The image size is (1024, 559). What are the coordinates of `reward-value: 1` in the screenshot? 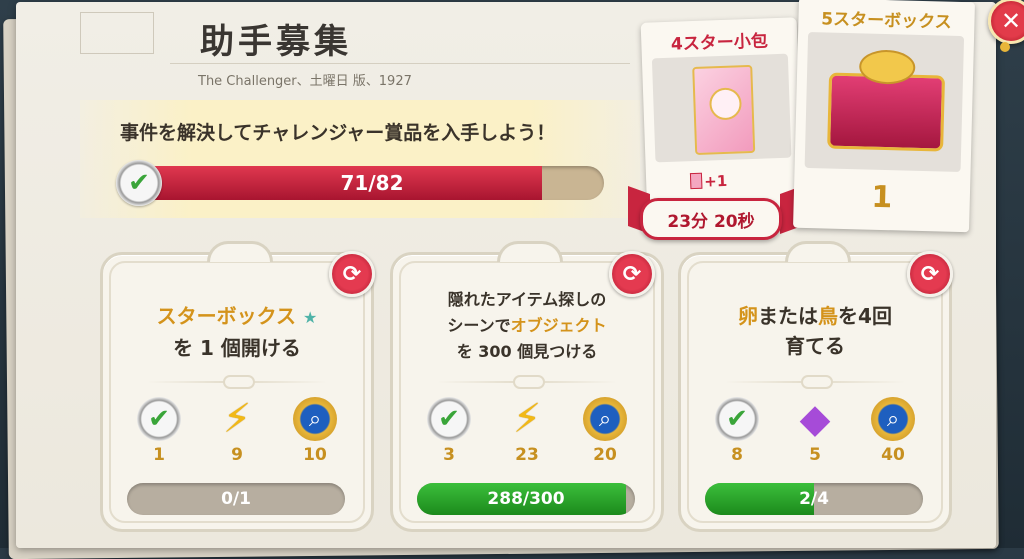 It's located at (159, 455).